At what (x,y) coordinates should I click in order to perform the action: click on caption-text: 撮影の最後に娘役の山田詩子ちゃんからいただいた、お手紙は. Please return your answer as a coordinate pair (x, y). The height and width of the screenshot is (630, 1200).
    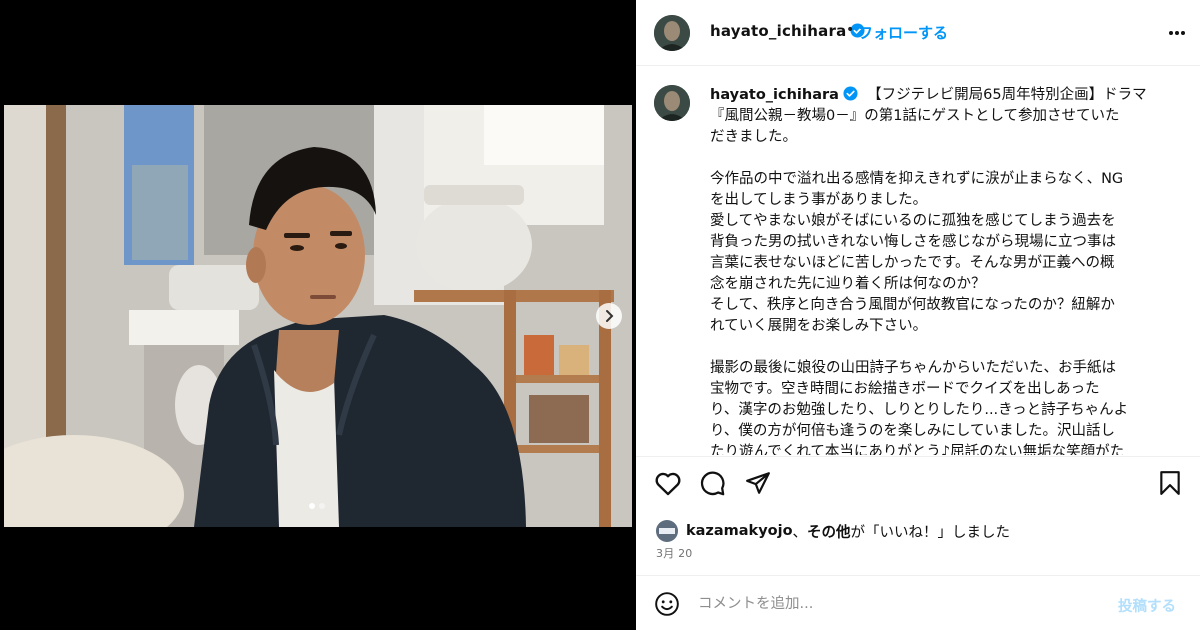
    Looking at the image, I should click on (913, 368).